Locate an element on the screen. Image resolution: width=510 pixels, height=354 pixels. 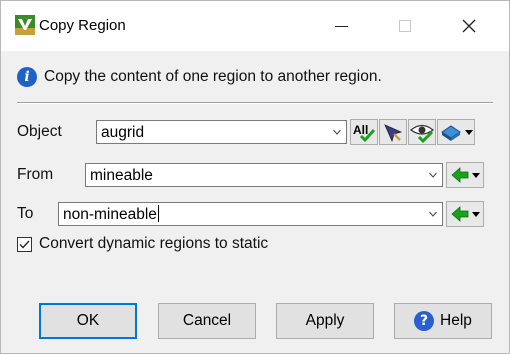
from-combobox: mineable is located at coordinates (264, 175).